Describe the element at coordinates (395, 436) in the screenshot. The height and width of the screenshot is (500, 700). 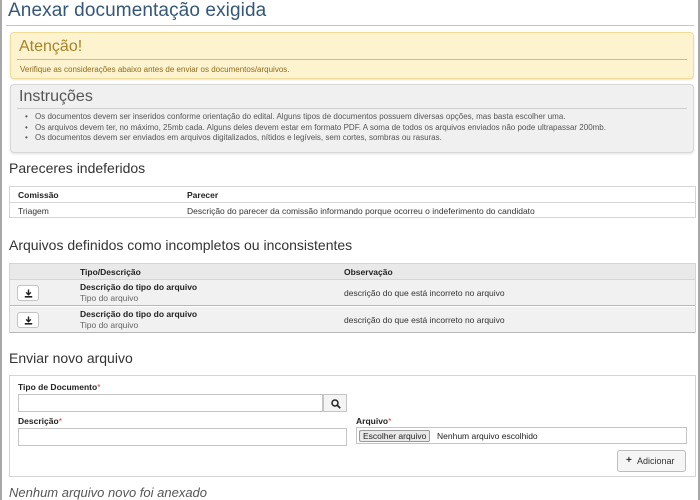
I see `choose-file-button: Escolher arquivo` at that location.